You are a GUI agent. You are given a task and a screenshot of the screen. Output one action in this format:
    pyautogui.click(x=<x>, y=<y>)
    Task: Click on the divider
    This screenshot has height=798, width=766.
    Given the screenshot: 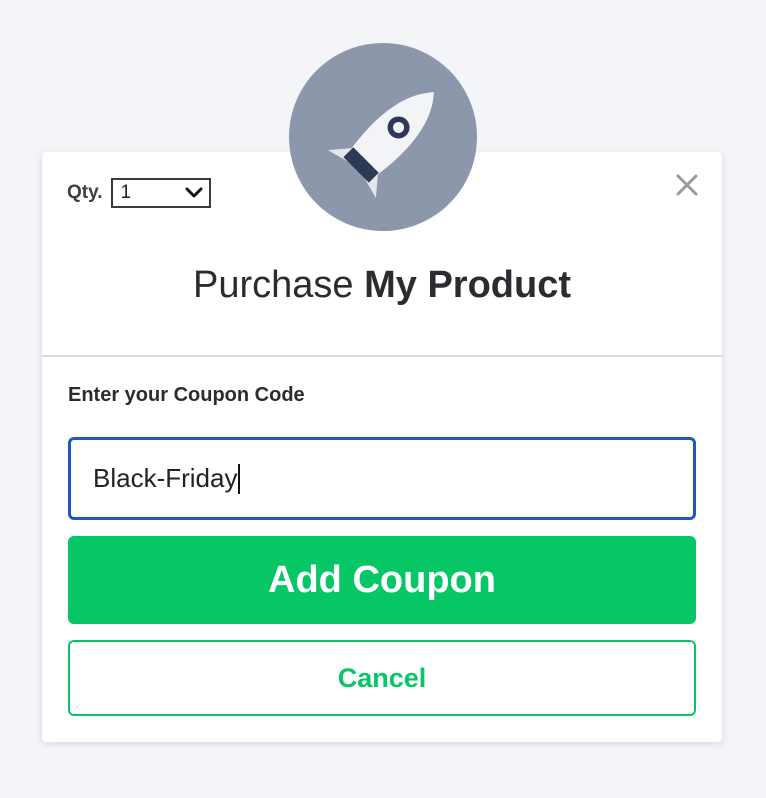 What is the action you would take?
    pyautogui.click(x=382, y=356)
    